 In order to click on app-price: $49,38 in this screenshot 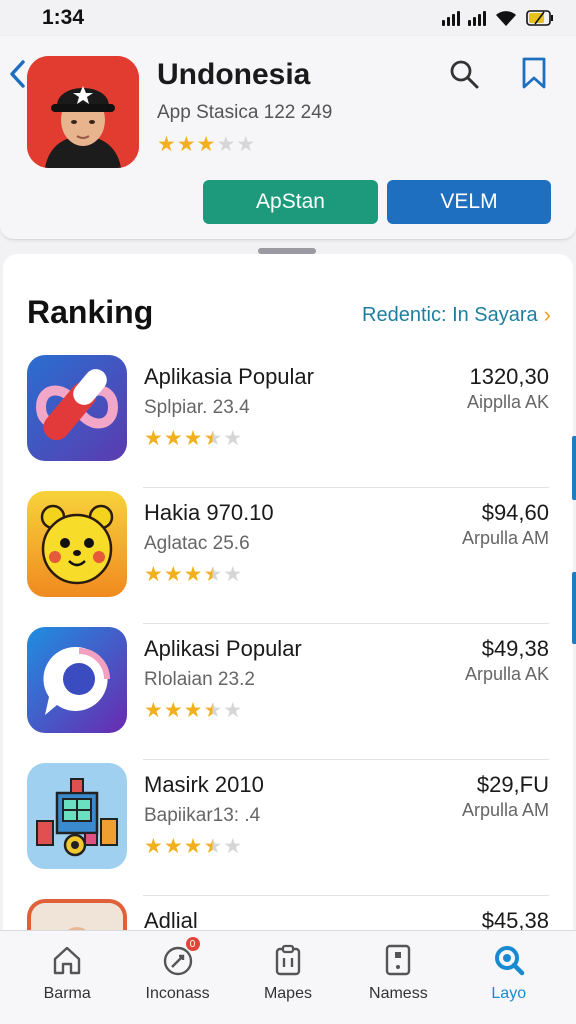, I will do `click(515, 648)`.